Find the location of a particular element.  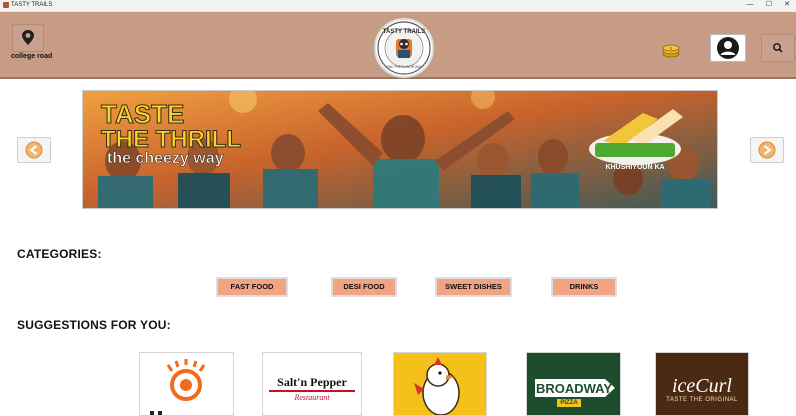

banner-headline-3: the cheezy way is located at coordinates (165, 158).